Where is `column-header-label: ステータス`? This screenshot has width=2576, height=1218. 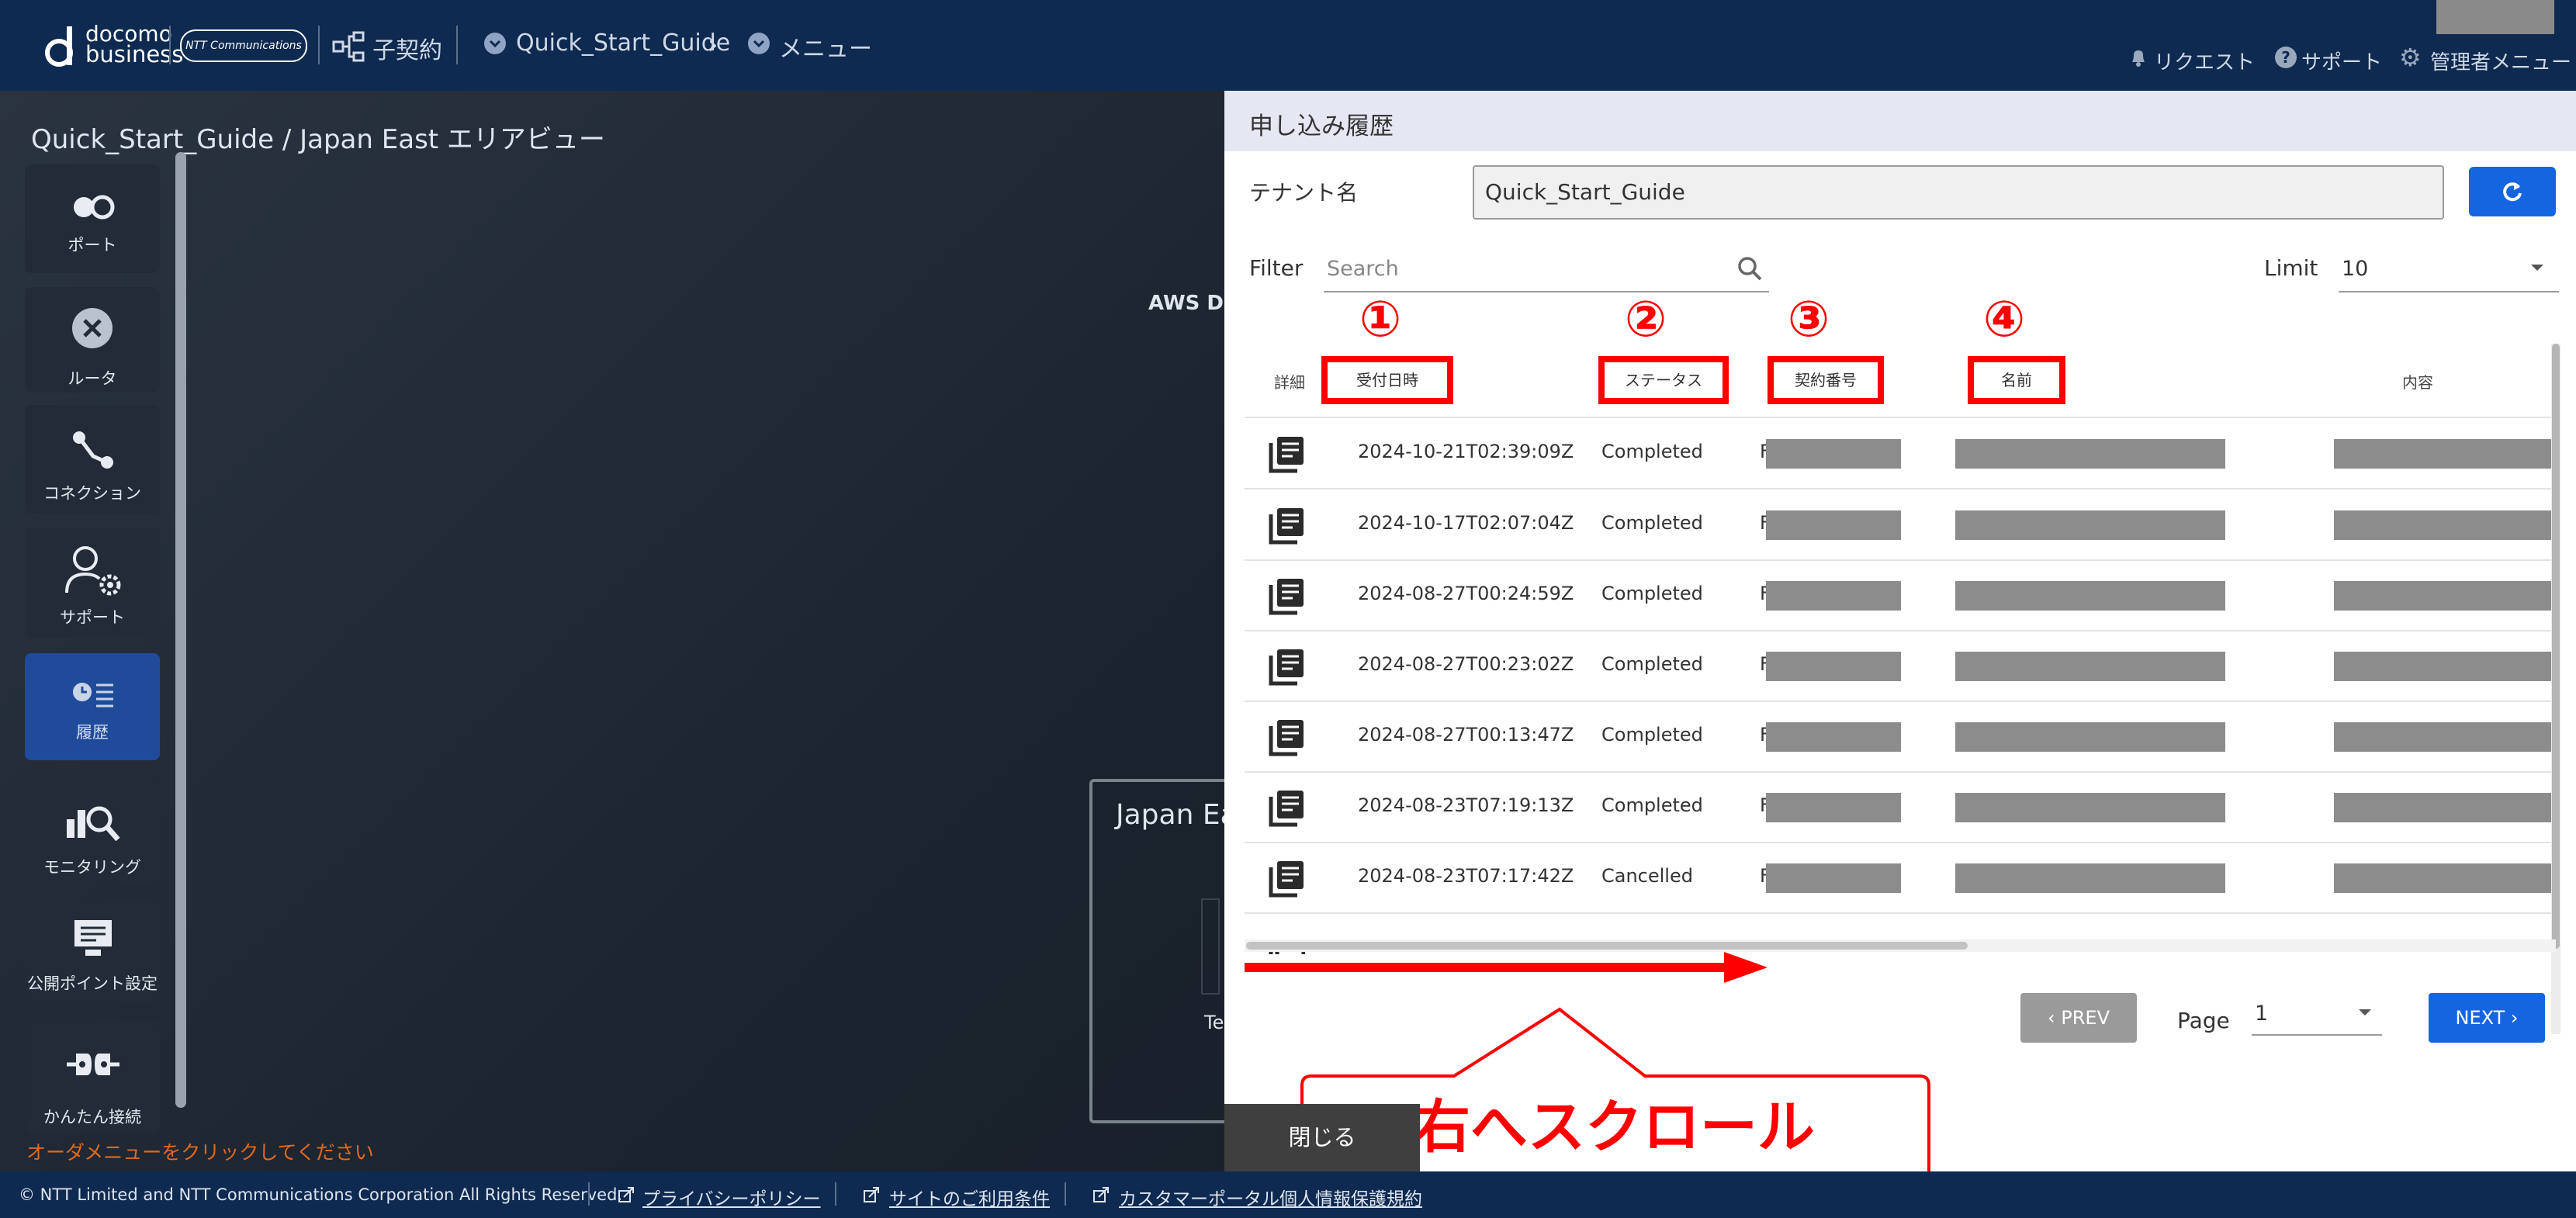
column-header-label: ステータス is located at coordinates (1663, 380).